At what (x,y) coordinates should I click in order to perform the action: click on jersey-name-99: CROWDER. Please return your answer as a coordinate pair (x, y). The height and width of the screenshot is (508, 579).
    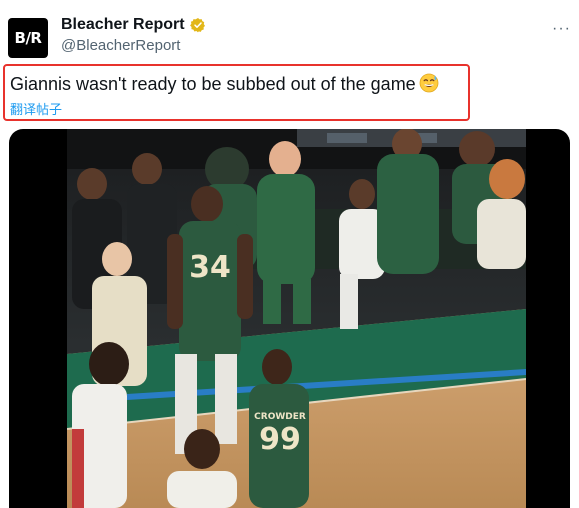
    Looking at the image, I should click on (280, 417).